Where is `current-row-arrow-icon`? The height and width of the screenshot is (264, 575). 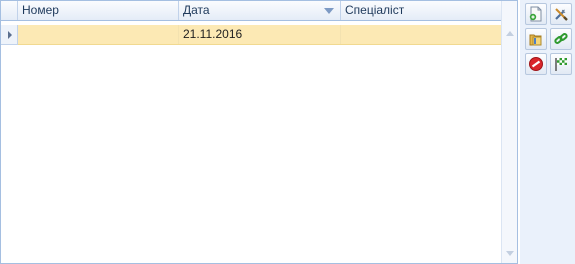
current-row-arrow-icon is located at coordinates (10, 35).